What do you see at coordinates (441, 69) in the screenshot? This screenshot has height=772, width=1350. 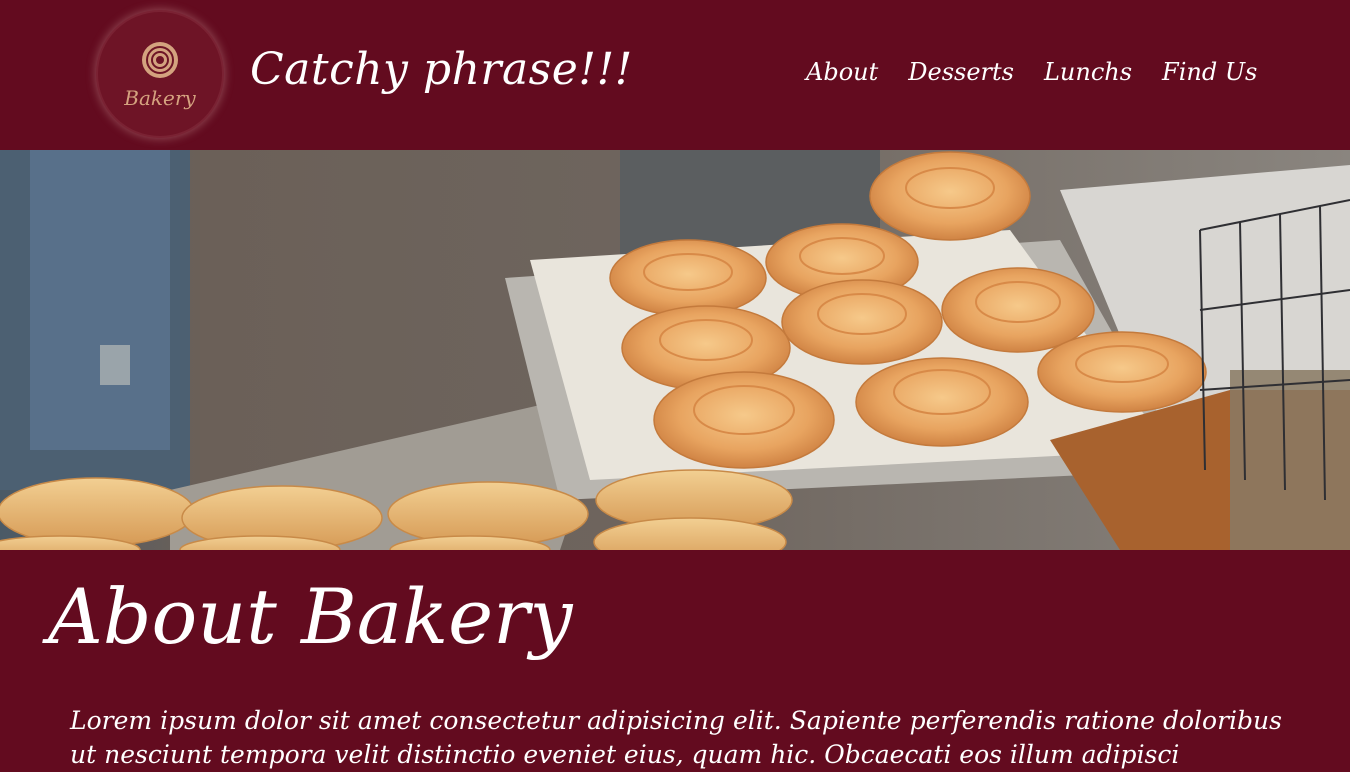 I see `catchphrase: Catchy phrase!!!` at bounding box center [441, 69].